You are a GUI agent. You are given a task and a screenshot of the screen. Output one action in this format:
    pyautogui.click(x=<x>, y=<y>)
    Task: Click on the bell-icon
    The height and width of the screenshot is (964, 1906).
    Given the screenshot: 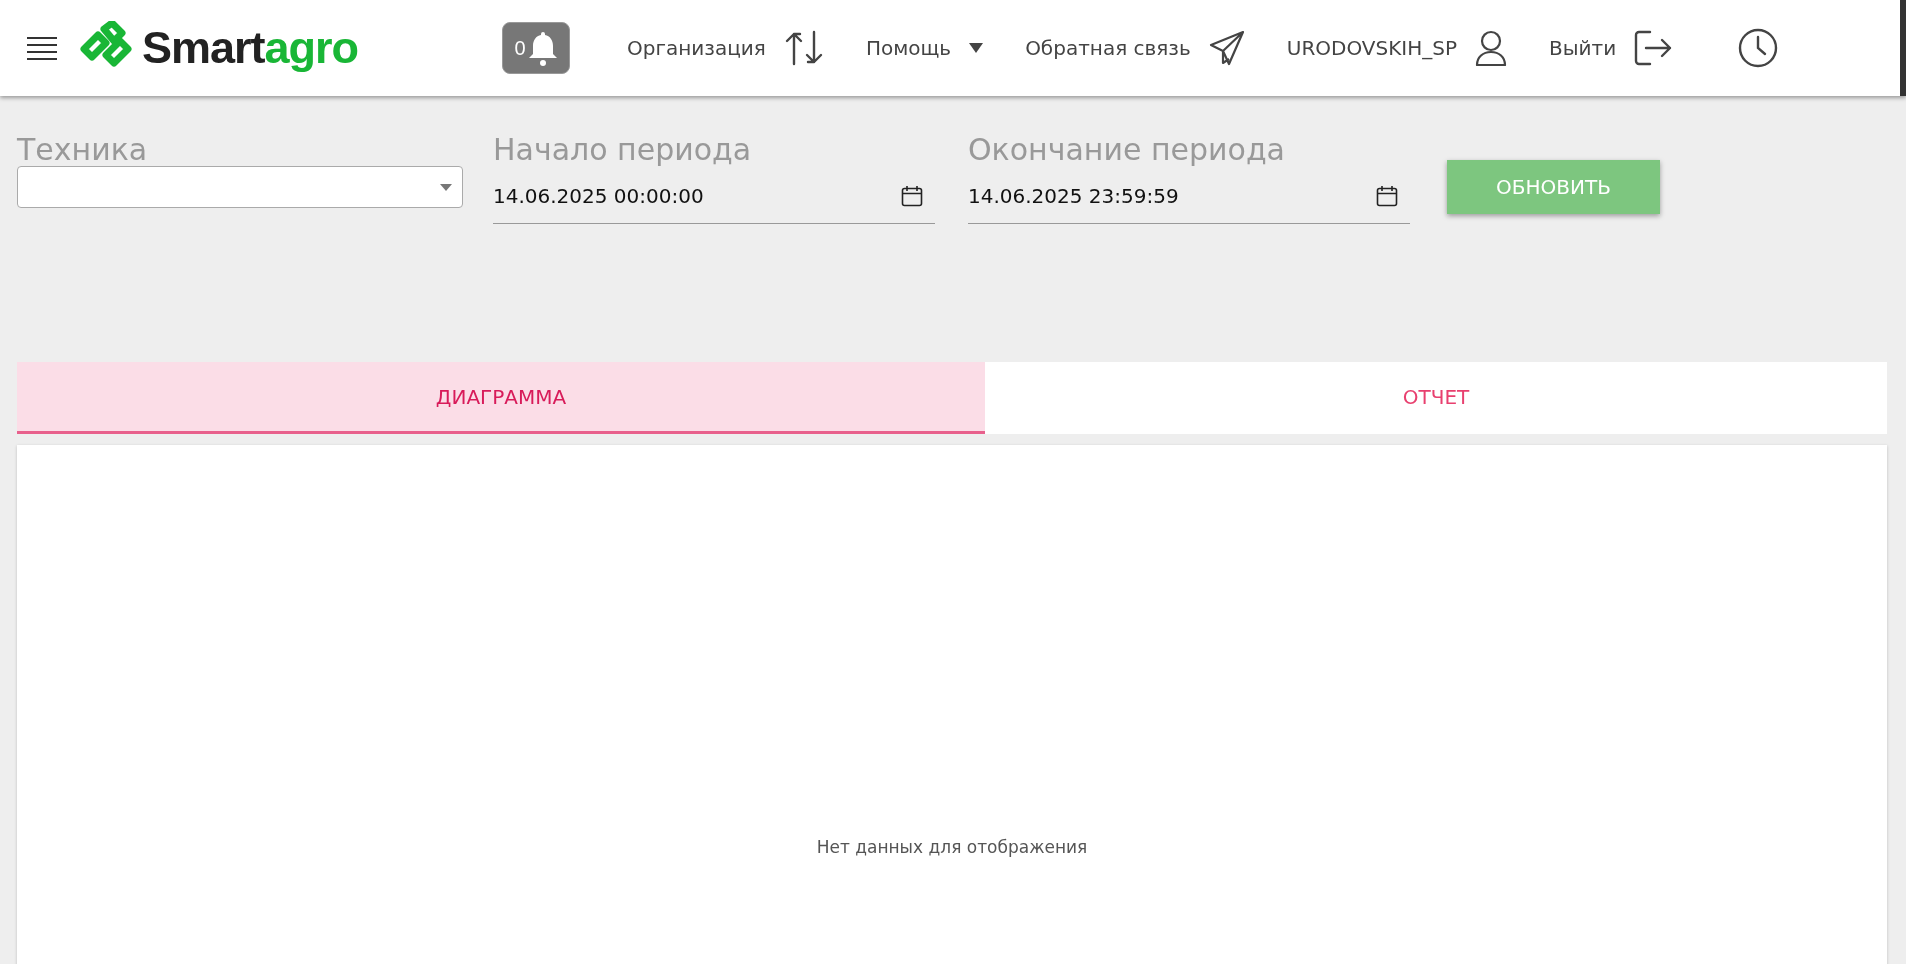 What is the action you would take?
    pyautogui.click(x=542, y=48)
    